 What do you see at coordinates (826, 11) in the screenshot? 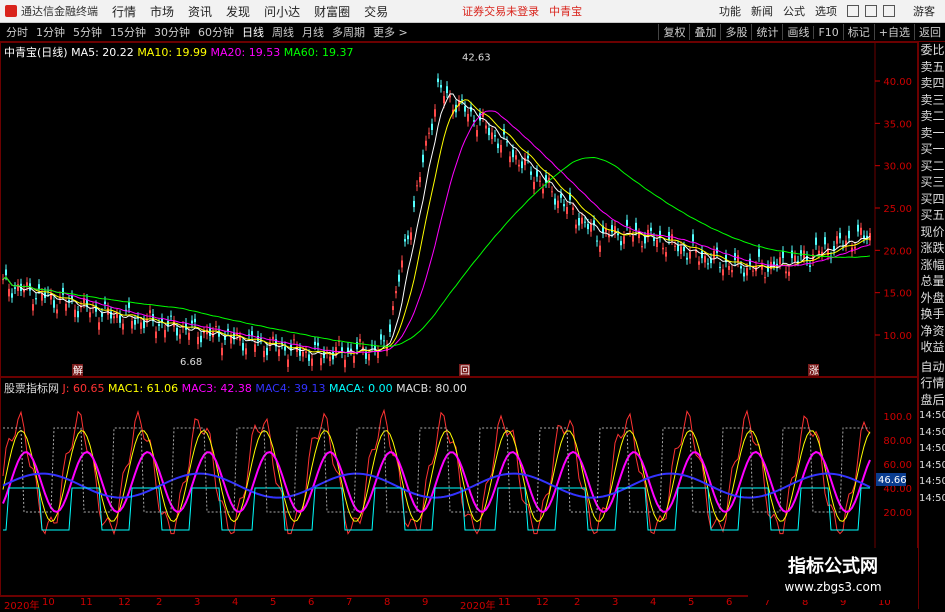
I see `menu-options: 选项` at bounding box center [826, 11].